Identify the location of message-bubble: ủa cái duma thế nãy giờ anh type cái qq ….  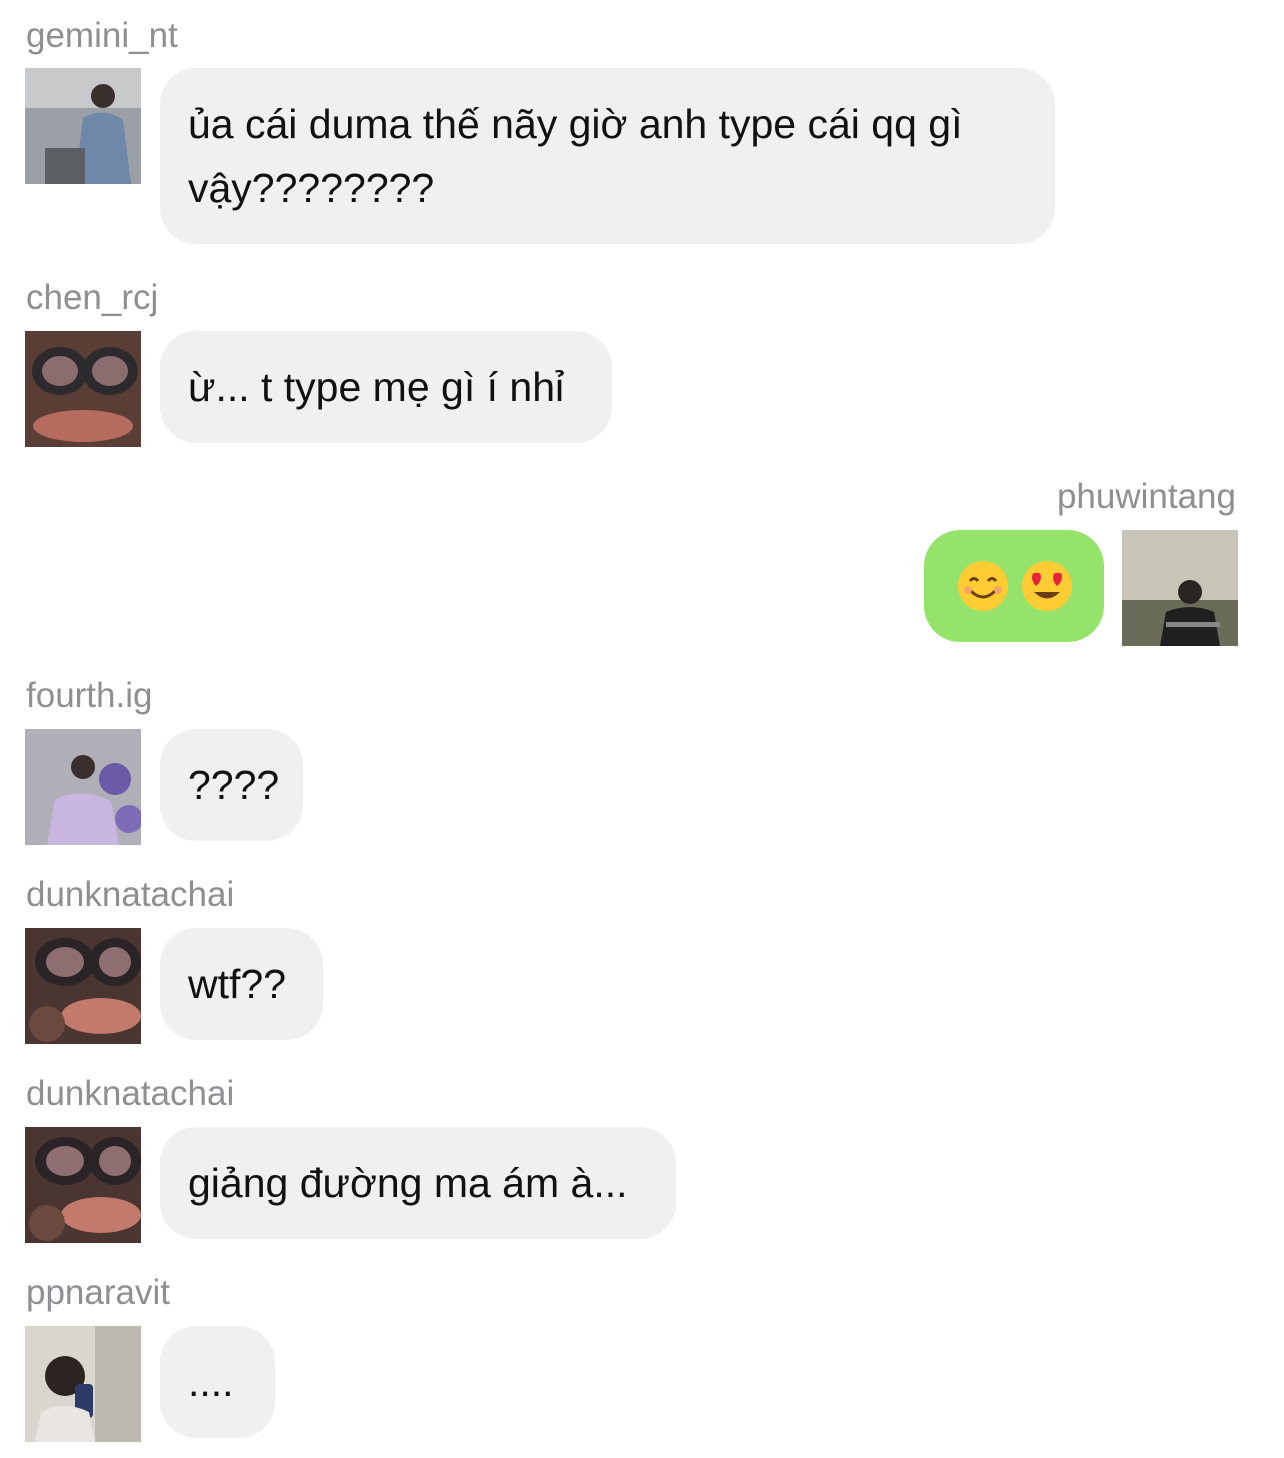
(607, 156).